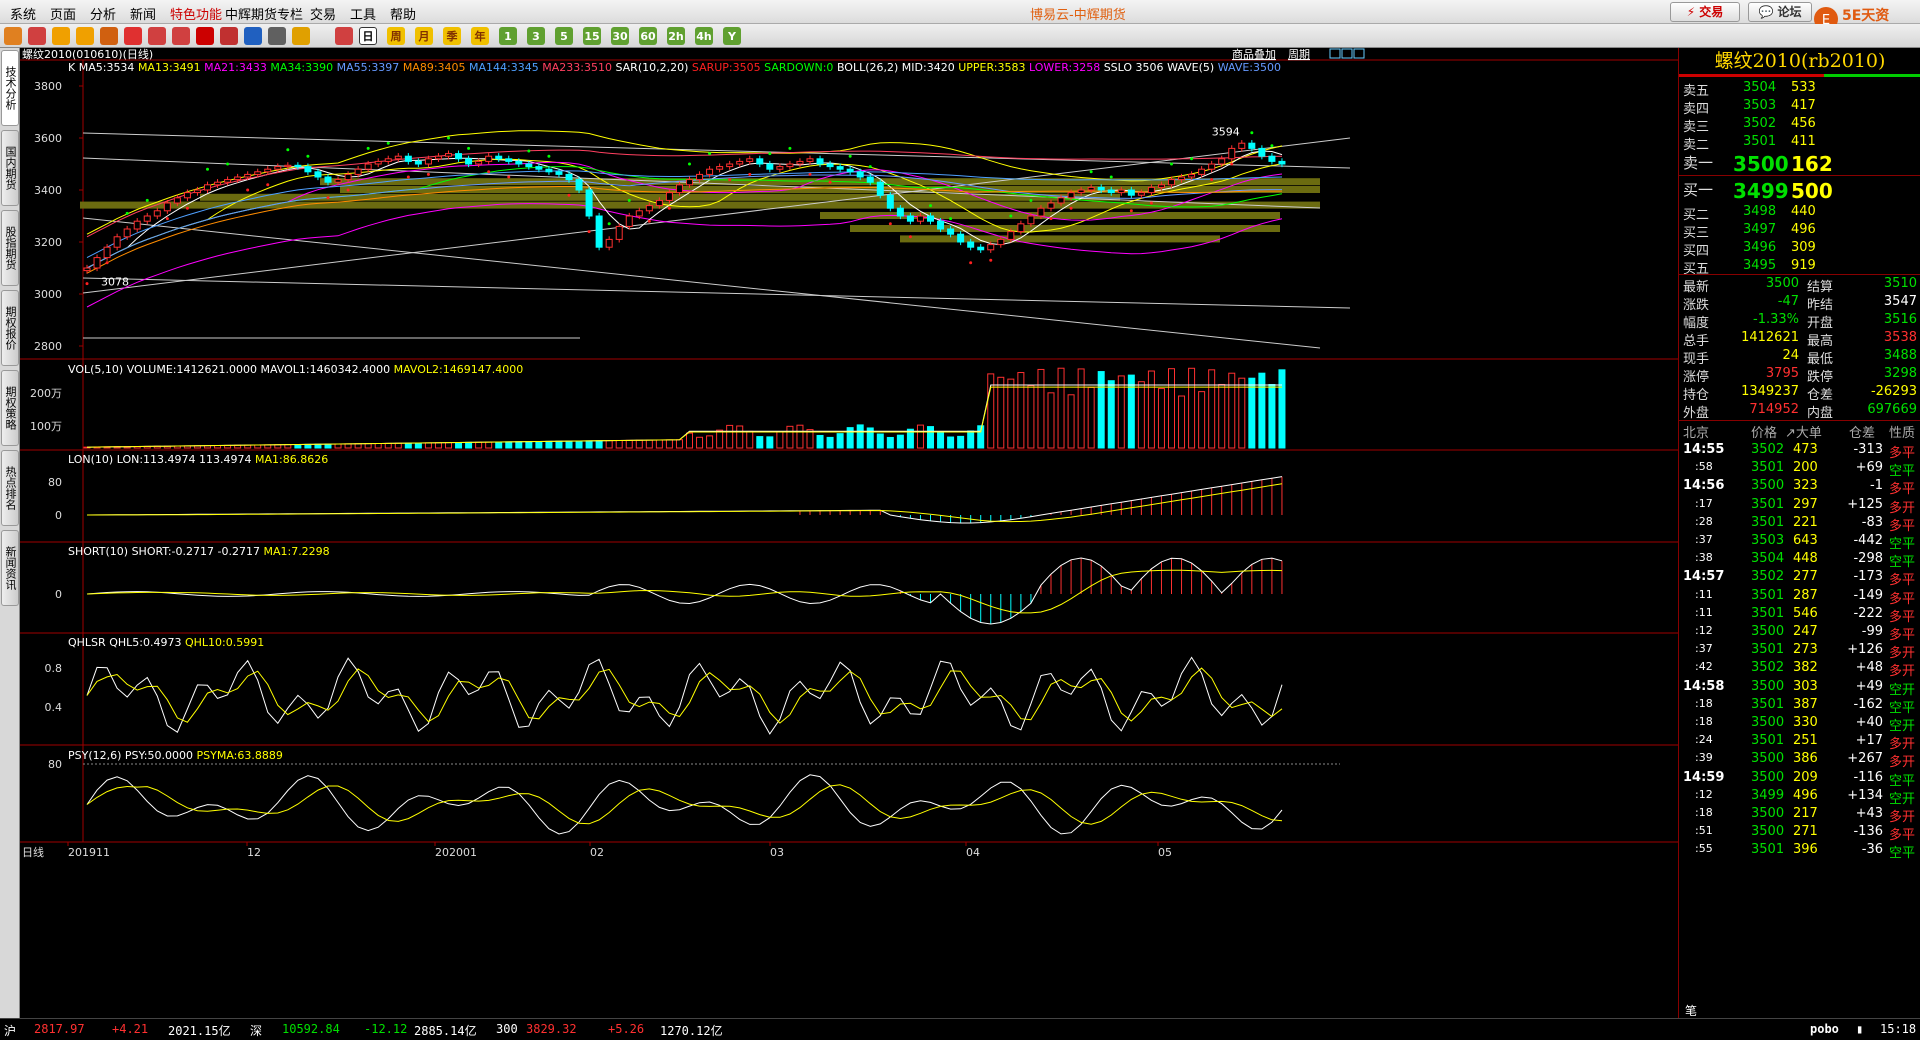 This screenshot has width=1920, height=1040. What do you see at coordinates (85, 36) in the screenshot?
I see `folder-icon` at bounding box center [85, 36].